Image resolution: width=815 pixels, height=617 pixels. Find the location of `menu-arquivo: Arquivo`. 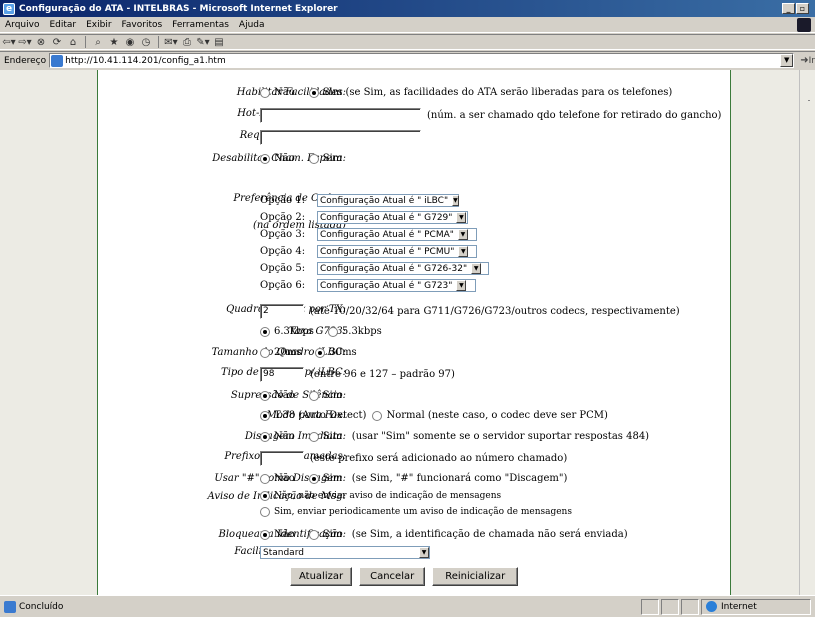

menu-arquivo: Arquivo is located at coordinates (22, 25).